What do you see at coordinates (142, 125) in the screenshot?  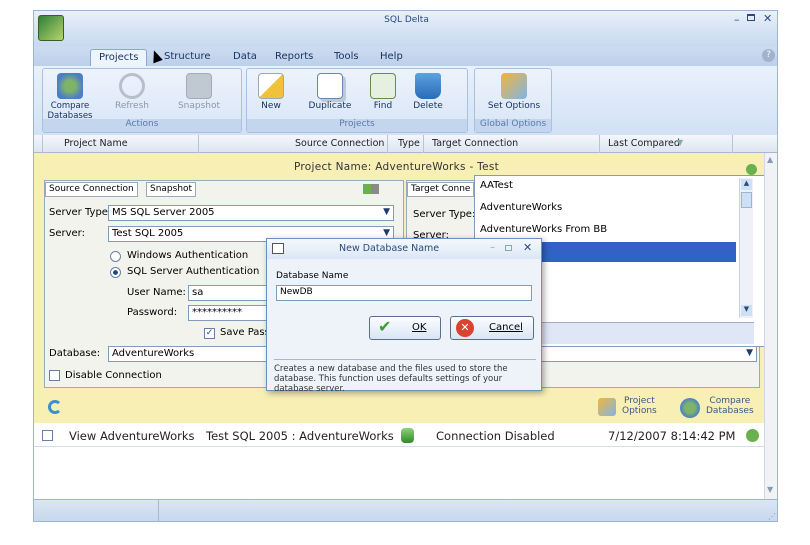 I see `actions-group-label: Actions` at bounding box center [142, 125].